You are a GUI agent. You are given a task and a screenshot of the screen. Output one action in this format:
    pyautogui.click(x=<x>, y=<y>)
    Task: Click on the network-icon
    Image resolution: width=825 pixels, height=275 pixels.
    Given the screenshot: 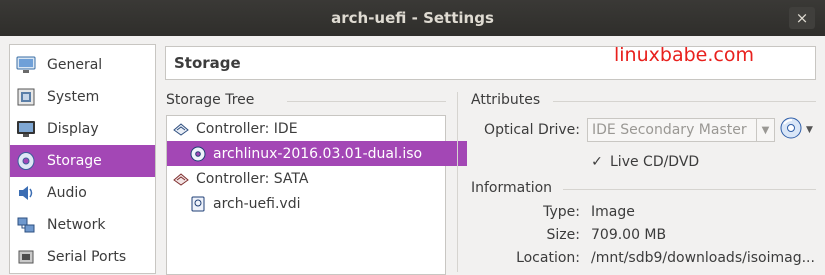 What is the action you would take?
    pyautogui.click(x=26, y=225)
    